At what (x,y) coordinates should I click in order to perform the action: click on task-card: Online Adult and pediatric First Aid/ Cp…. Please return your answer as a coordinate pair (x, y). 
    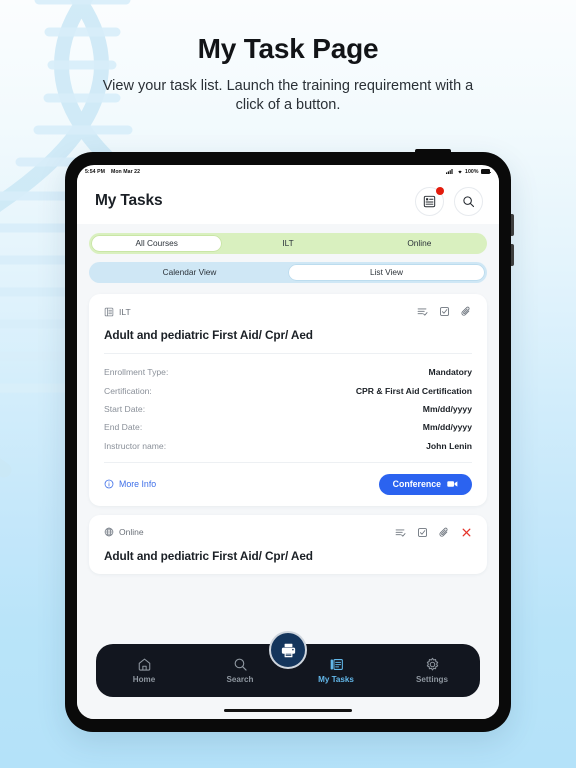
    Looking at the image, I should click on (288, 544).